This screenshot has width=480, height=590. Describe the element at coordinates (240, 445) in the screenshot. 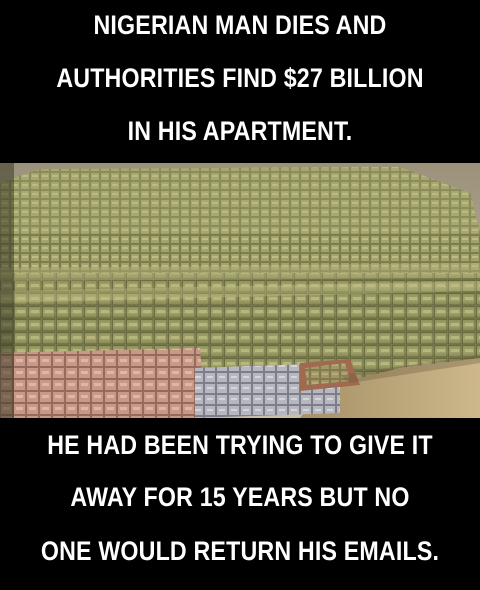

I see `bottom-caption-line-1: HE HAD BEEN TRYING TO GIVE IT` at that location.